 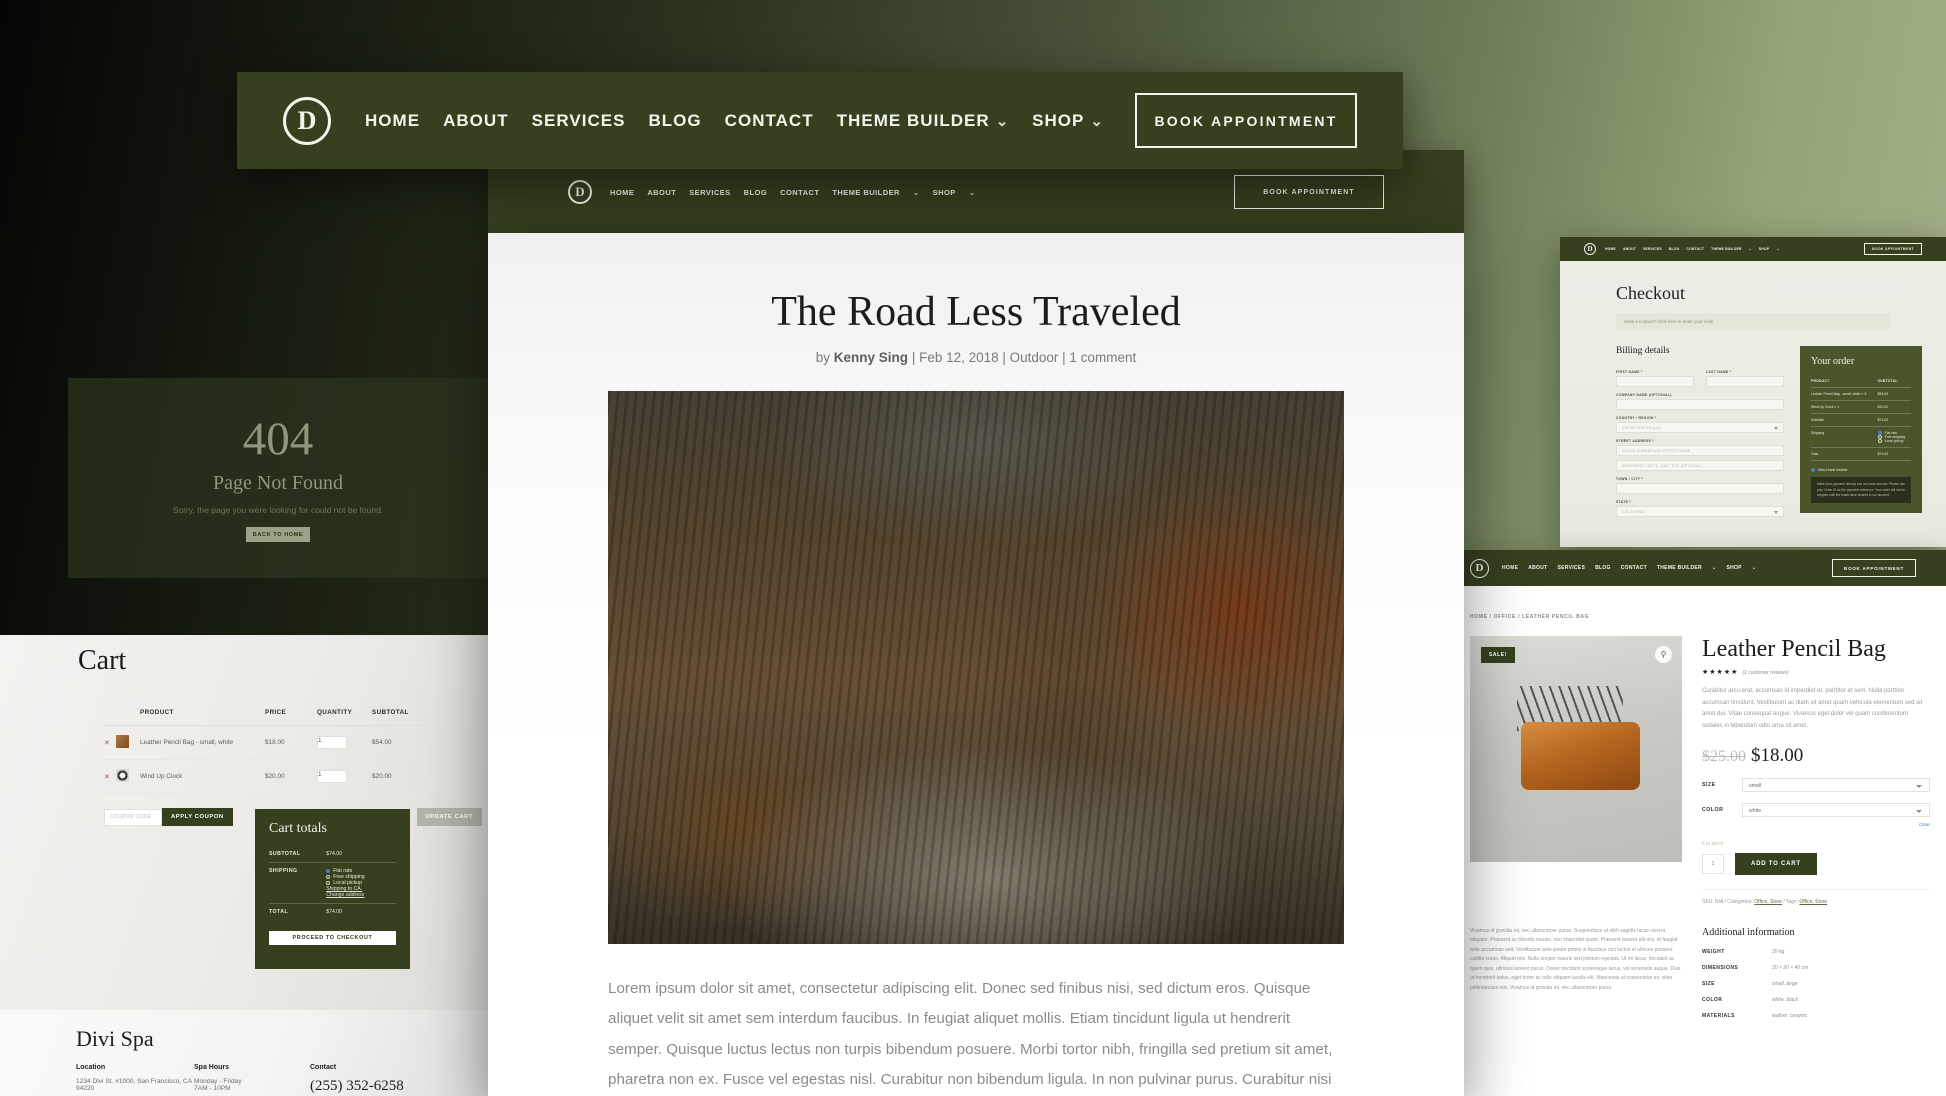 What do you see at coordinates (361, 895) in the screenshot?
I see `change-address-link: Change address` at bounding box center [361, 895].